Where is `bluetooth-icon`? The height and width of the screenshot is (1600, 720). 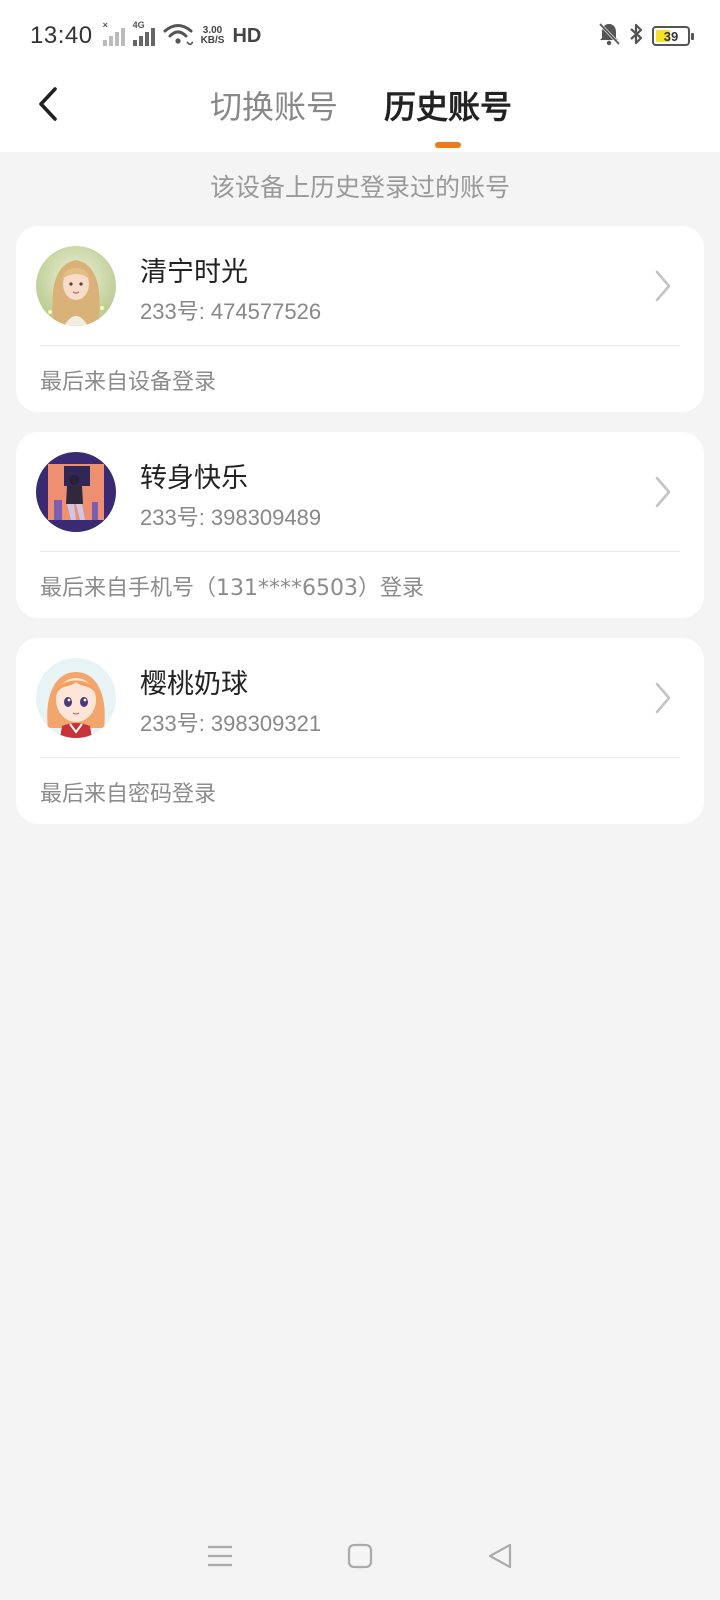
bluetooth-icon is located at coordinates (636, 36).